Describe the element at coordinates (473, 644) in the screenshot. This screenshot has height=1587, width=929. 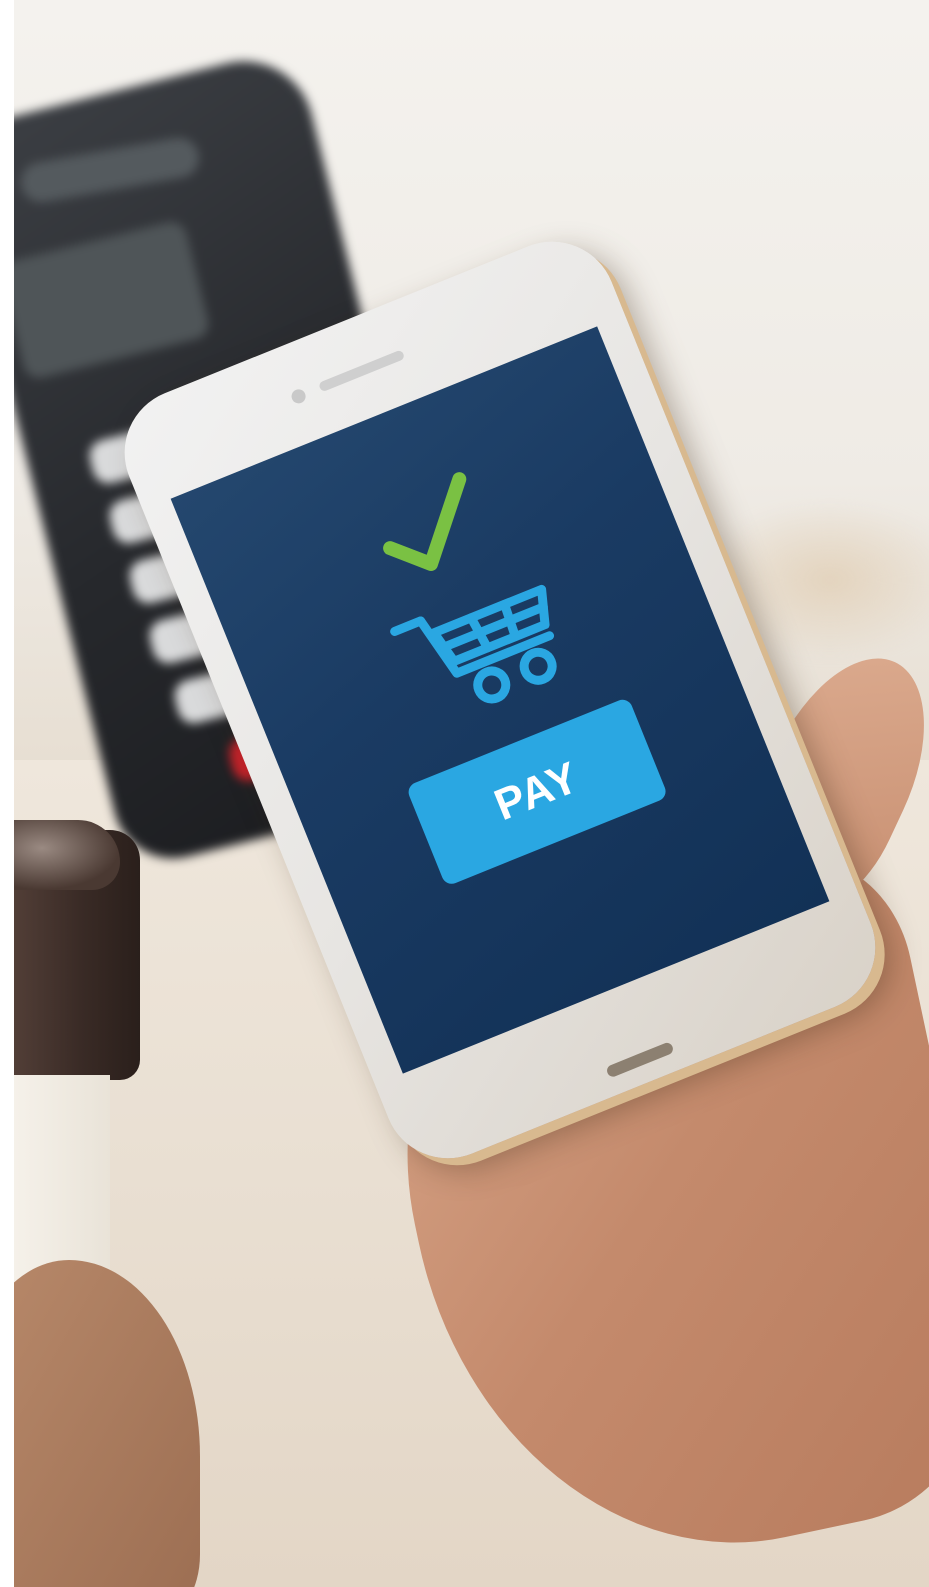
I see `shopping-cart-icon` at that location.